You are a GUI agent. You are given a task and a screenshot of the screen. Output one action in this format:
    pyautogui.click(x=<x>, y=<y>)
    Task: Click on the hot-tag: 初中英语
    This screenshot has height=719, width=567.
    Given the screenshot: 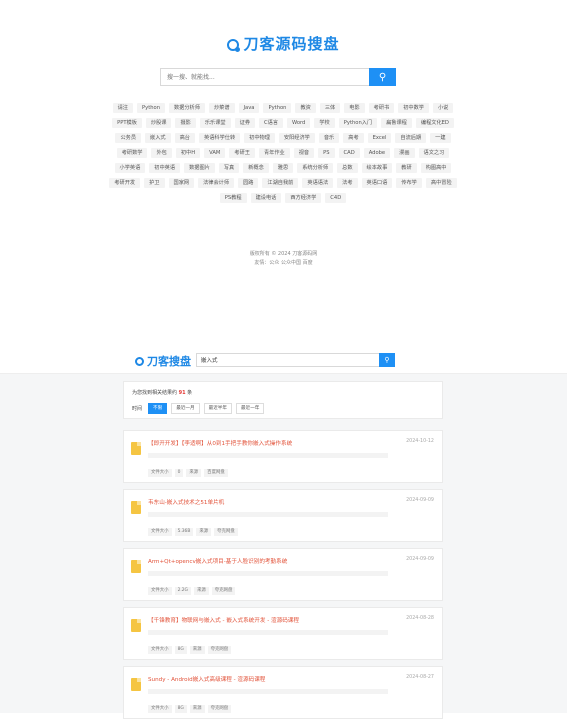 What is the action you would take?
    pyautogui.click(x=165, y=168)
    